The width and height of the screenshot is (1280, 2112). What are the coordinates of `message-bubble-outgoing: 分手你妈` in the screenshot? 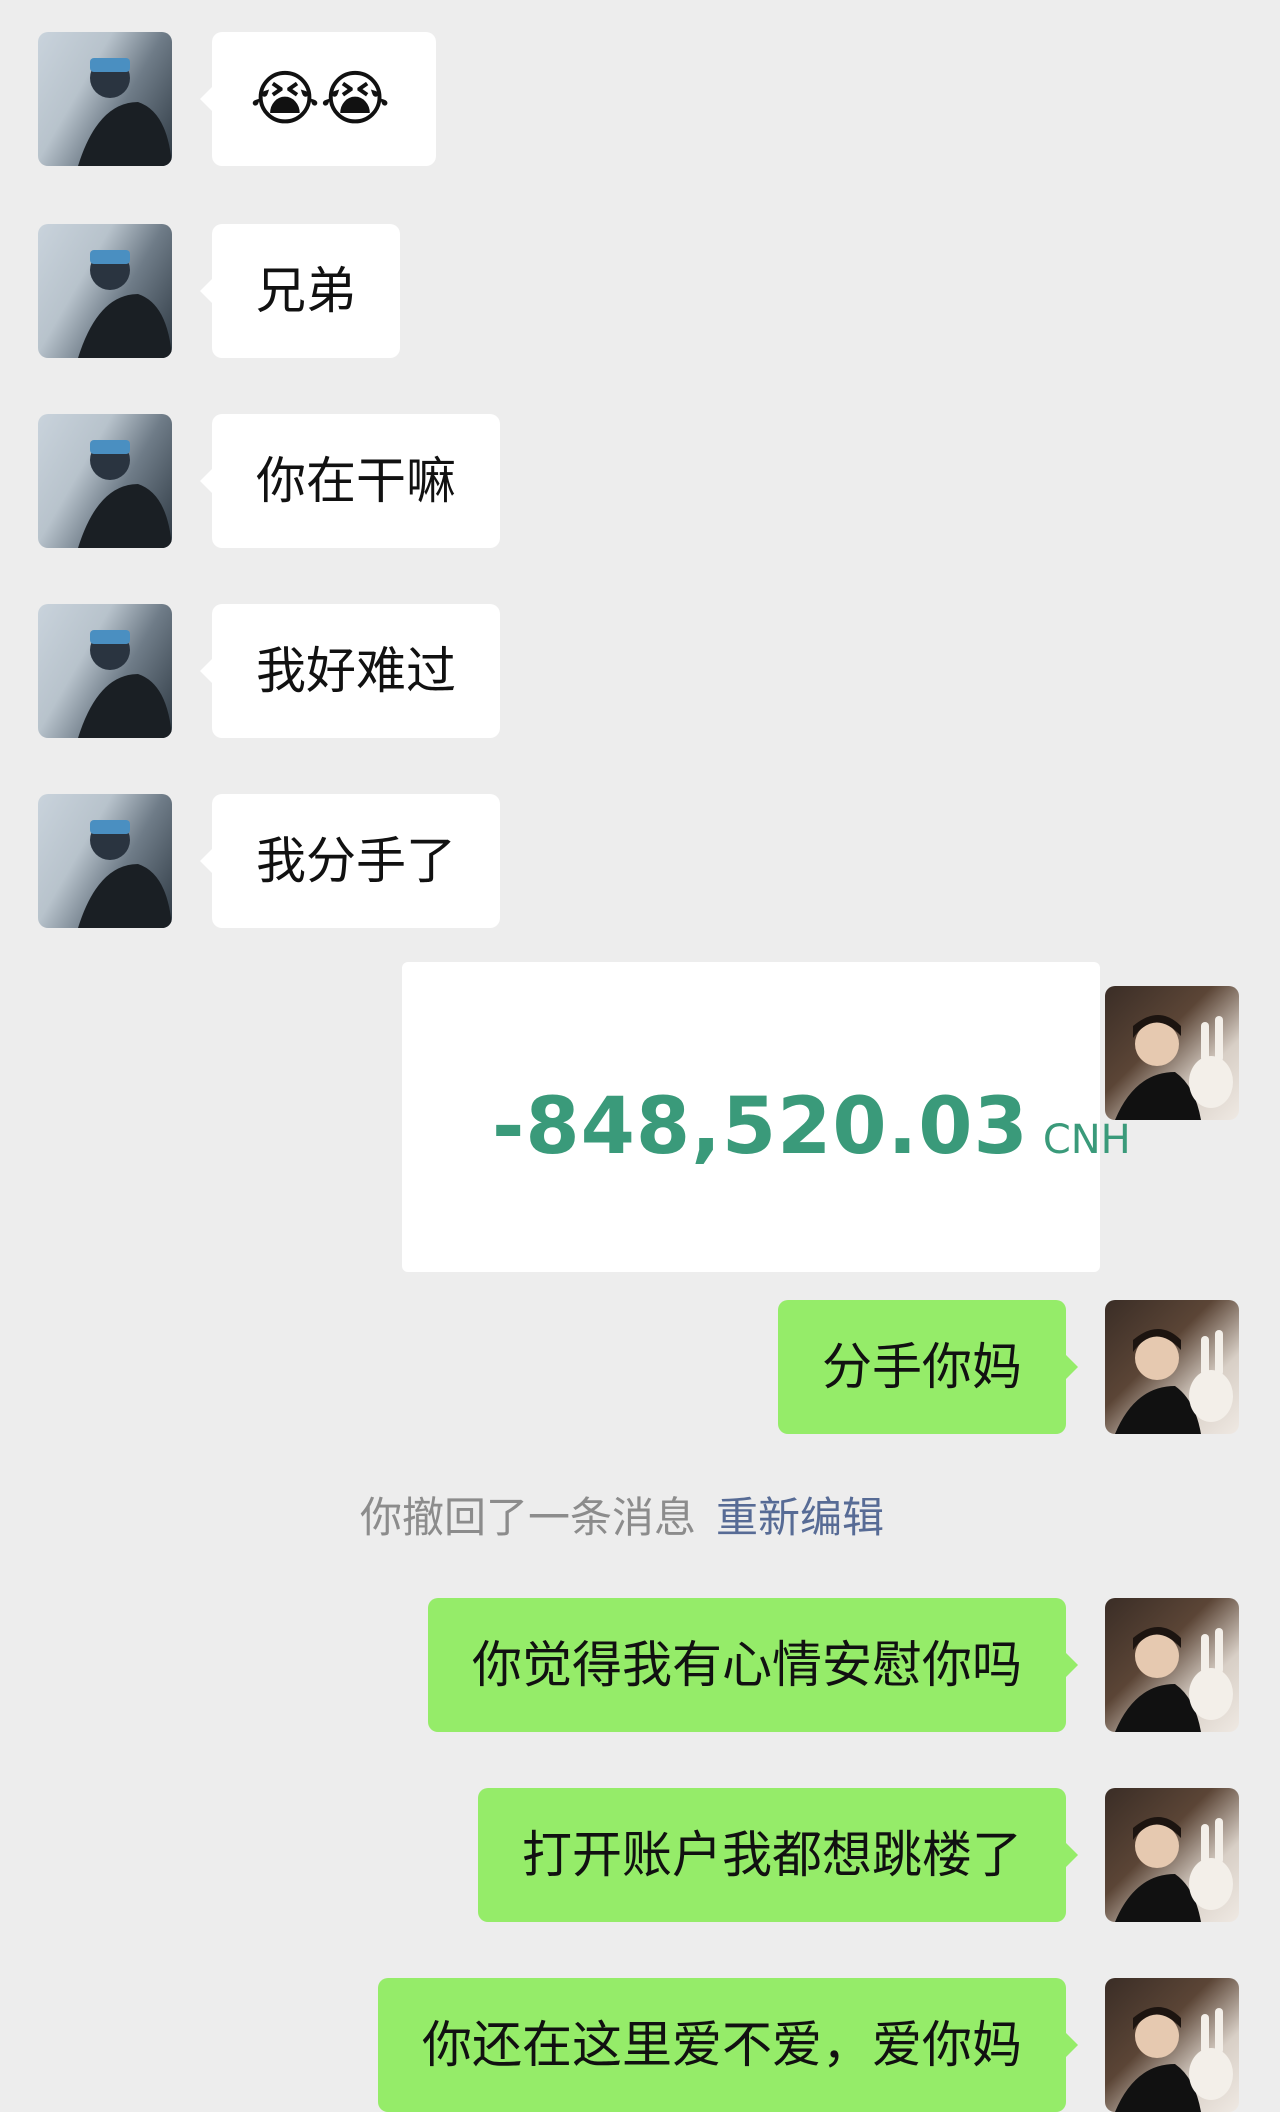 It's located at (928, 1367).